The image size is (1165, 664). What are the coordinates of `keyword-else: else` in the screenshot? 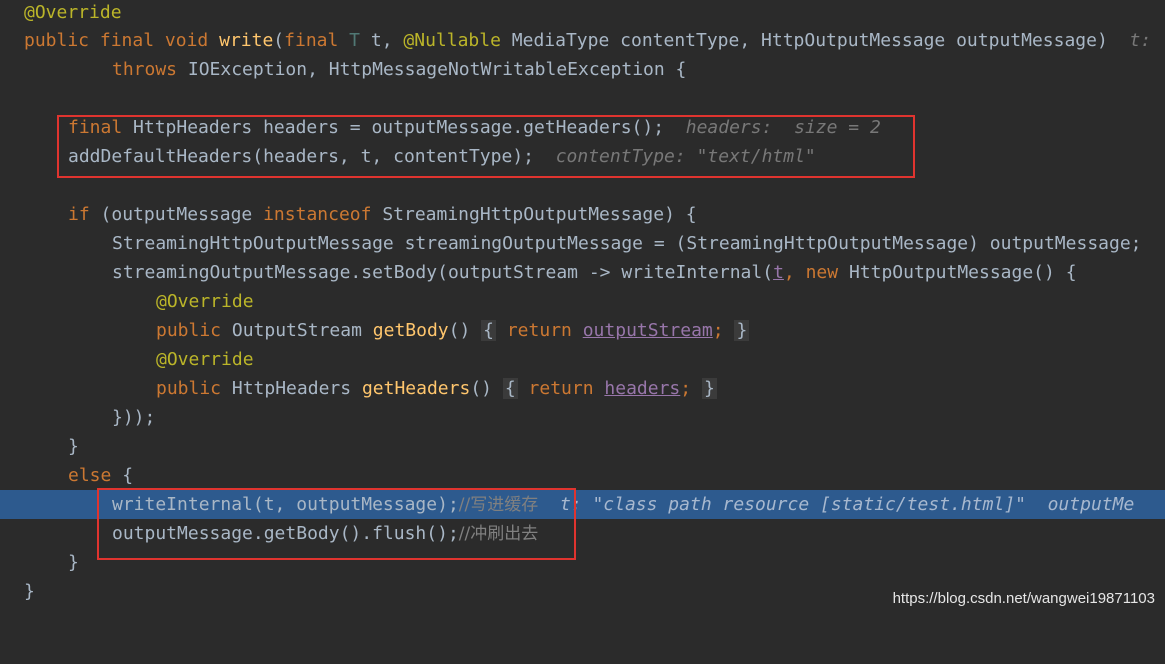 It's located at (90, 475).